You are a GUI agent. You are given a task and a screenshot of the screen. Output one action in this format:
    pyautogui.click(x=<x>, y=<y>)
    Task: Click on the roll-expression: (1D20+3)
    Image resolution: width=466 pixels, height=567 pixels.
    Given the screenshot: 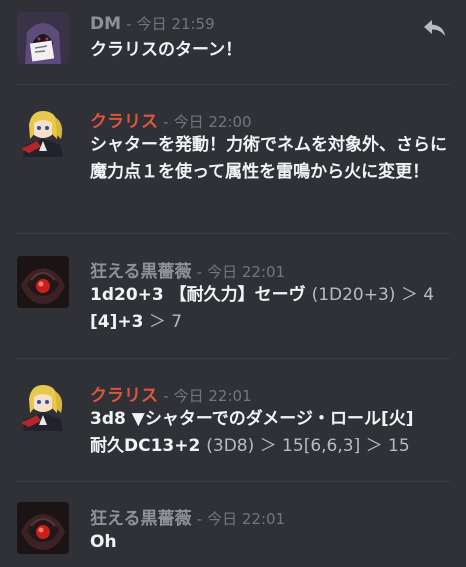 What is the action you would take?
    pyautogui.click(x=353, y=295)
    